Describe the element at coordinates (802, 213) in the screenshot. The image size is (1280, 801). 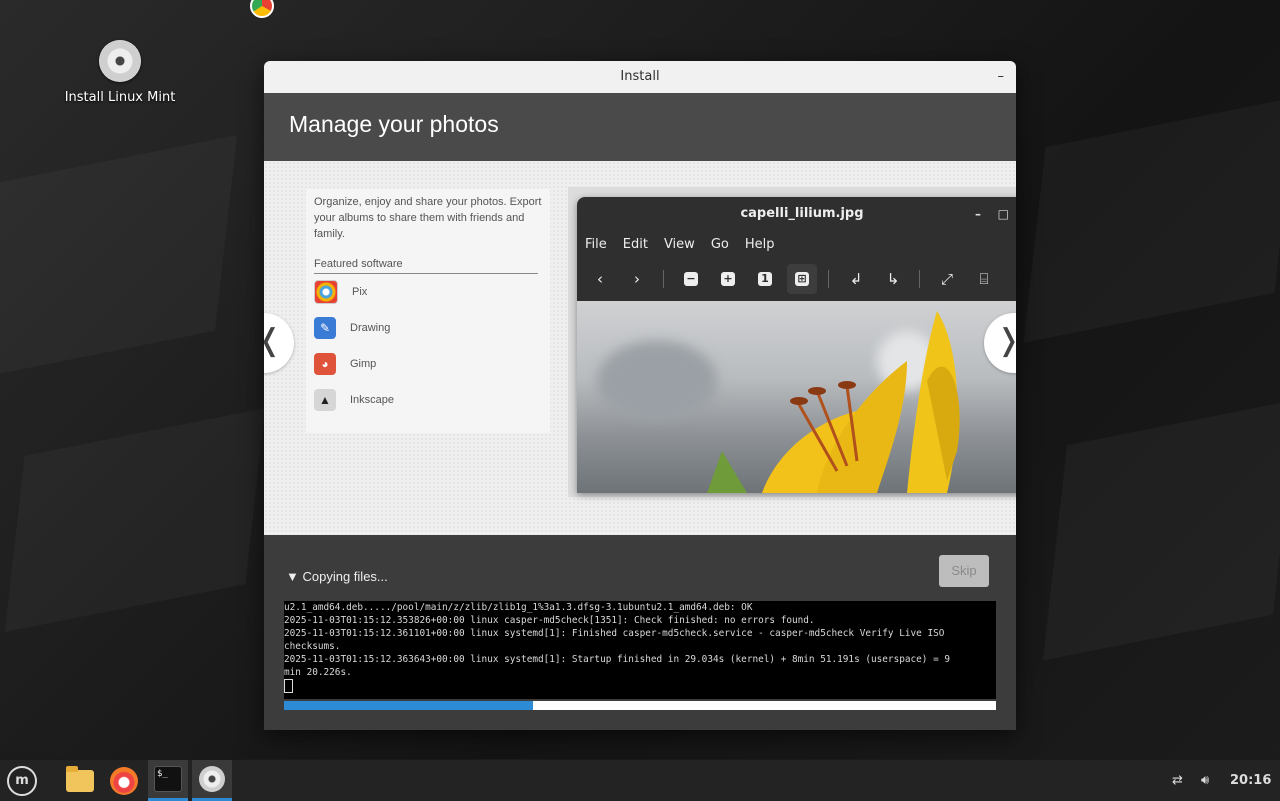
I see `viewer-title: capelli_lilium.jpg` at that location.